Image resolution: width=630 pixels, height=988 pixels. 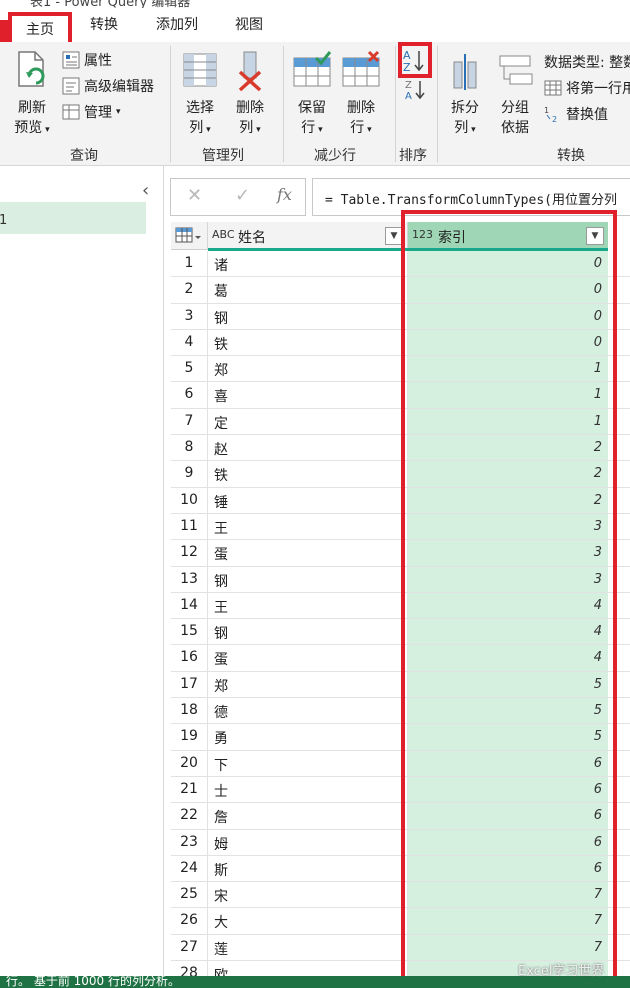 I want to click on cell-name: 姆, so click(x=308, y=842).